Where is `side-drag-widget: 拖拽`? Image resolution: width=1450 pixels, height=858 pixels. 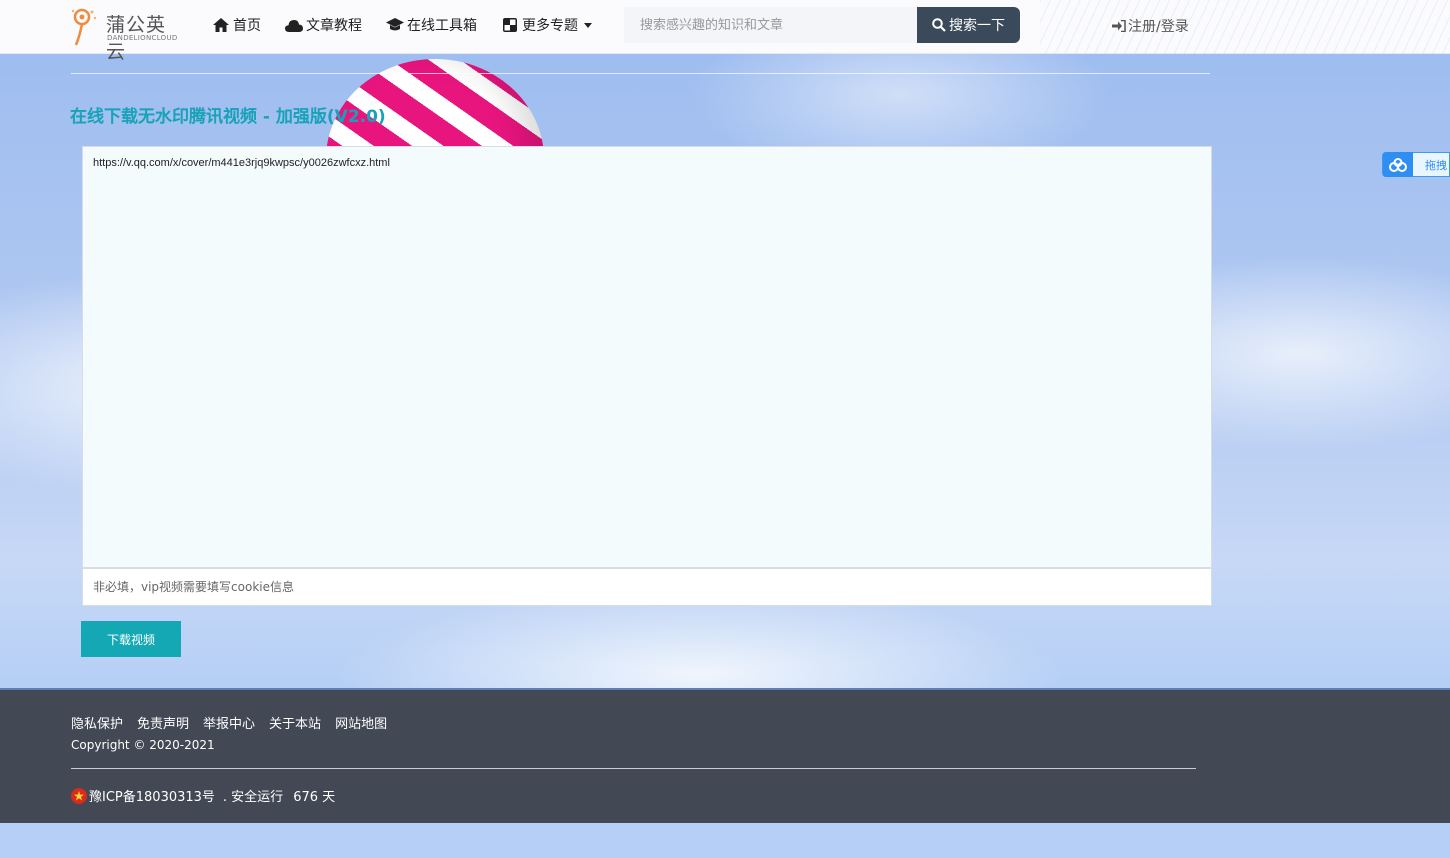
side-drag-widget: 拖拽 is located at coordinates (1416, 164).